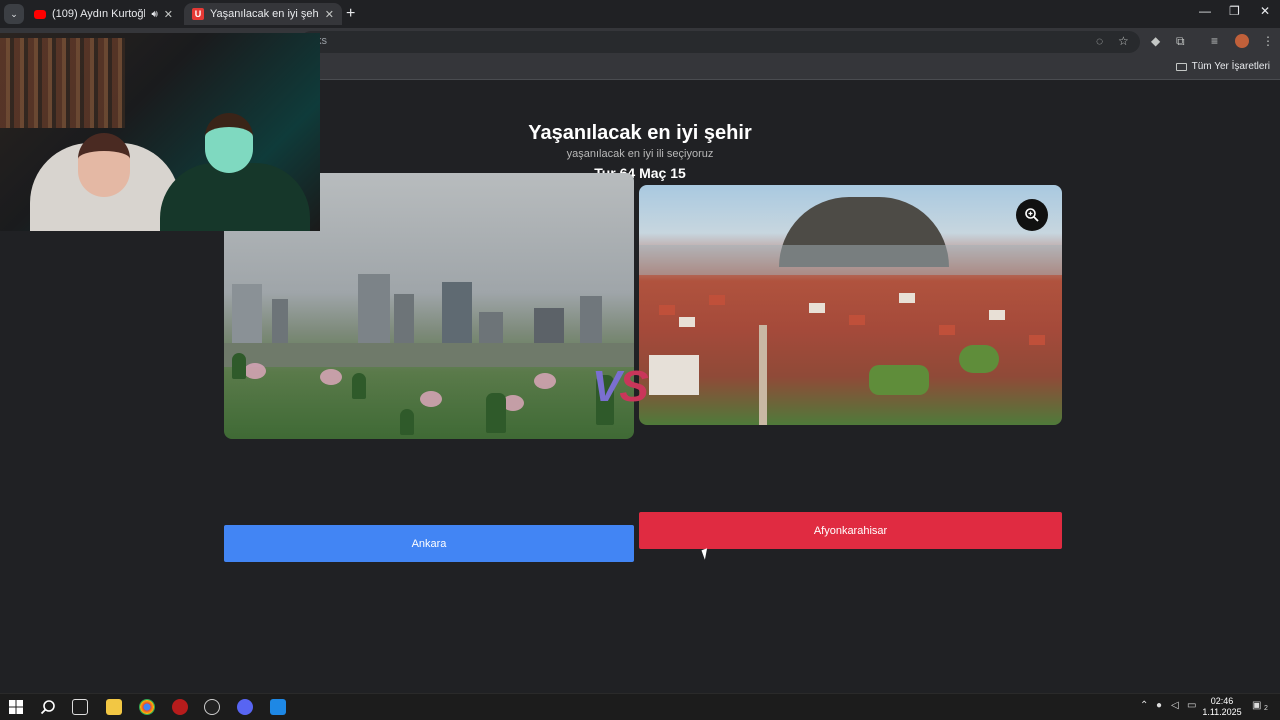 The image size is (1280, 720). Describe the element at coordinates (640, 706) in the screenshot. I see `taskbar: ⌃ ● ◁ ▭ 02:46 1.11.2025 ▣ 2` at that location.